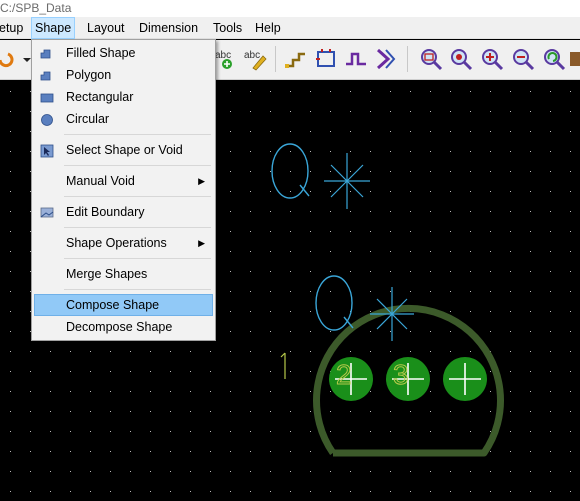 The height and width of the screenshot is (501, 580). Describe the element at coordinates (47, 212) in the screenshot. I see `edit-boundary-icon` at that location.